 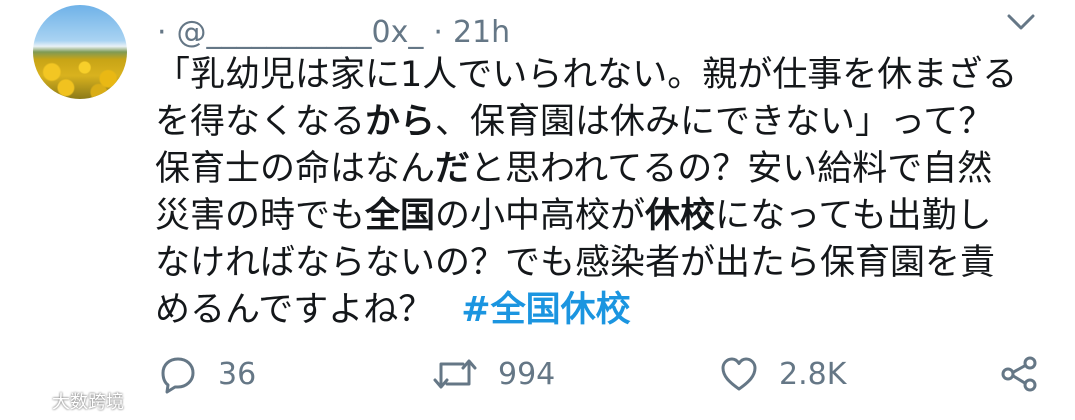 I want to click on avatar, so click(x=80, y=52).